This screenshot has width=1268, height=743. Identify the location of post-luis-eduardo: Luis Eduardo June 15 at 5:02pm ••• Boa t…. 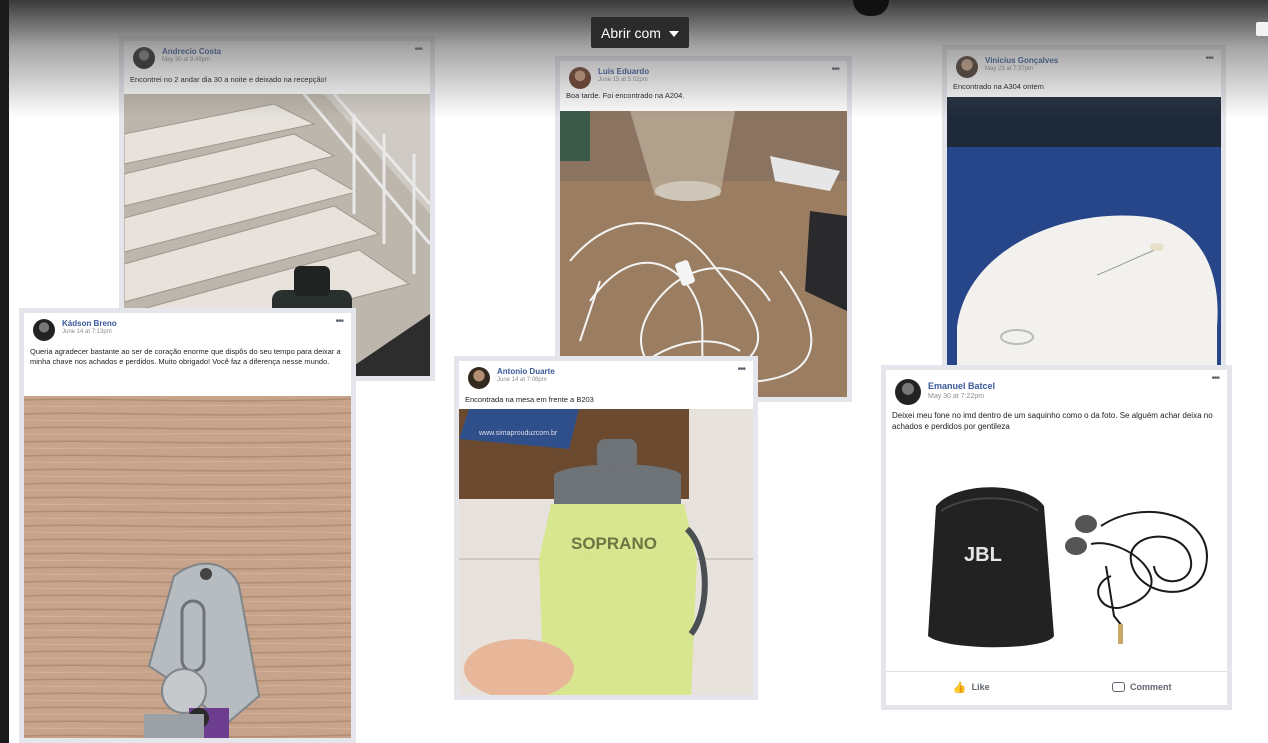
(703, 229).